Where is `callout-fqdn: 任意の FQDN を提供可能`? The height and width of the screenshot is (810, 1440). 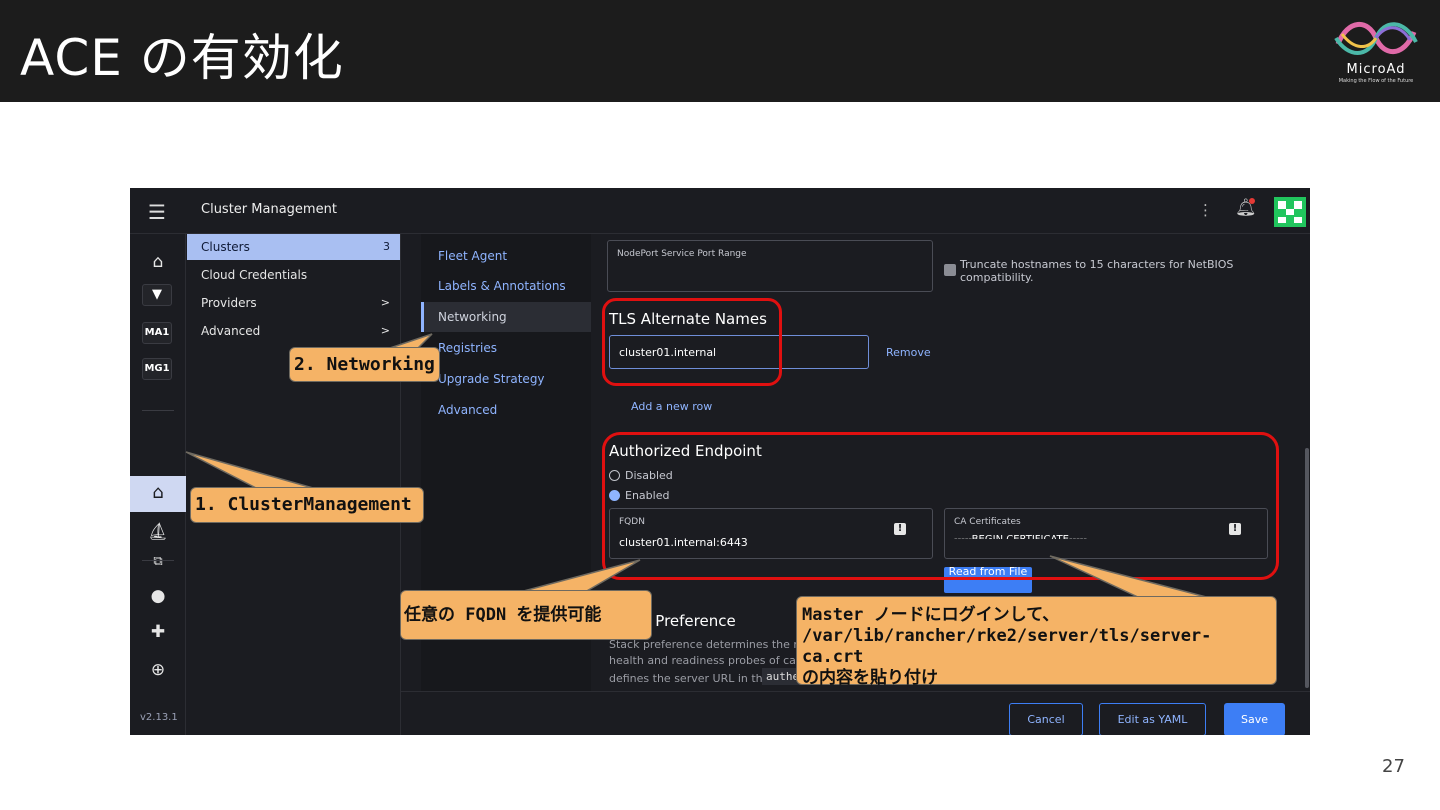 callout-fqdn: 任意の FQDN を提供可能 is located at coordinates (526, 615).